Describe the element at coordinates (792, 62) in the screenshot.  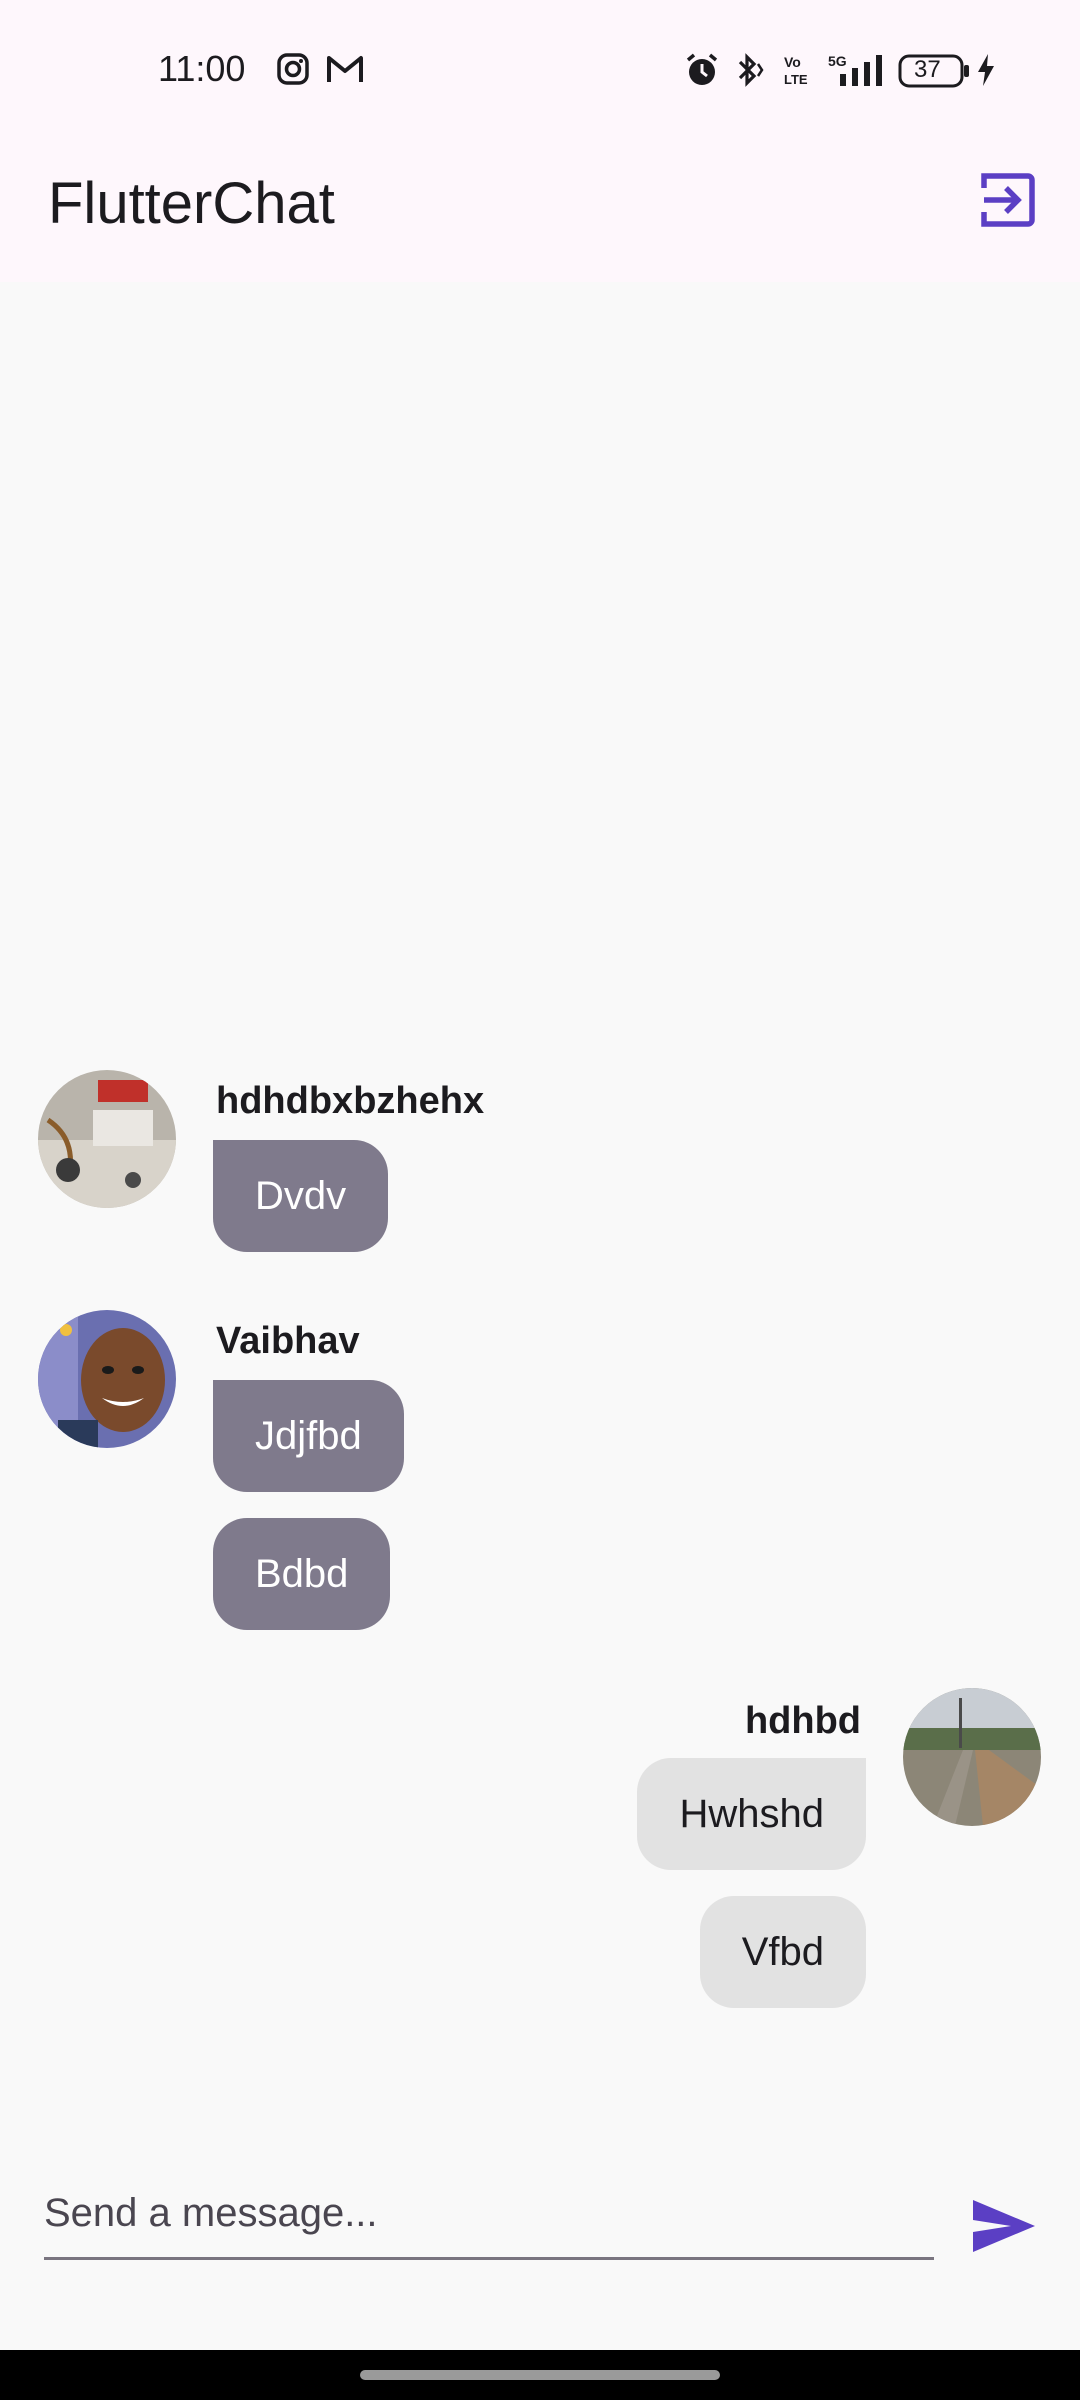
I see `svg-text: Vo` at that location.